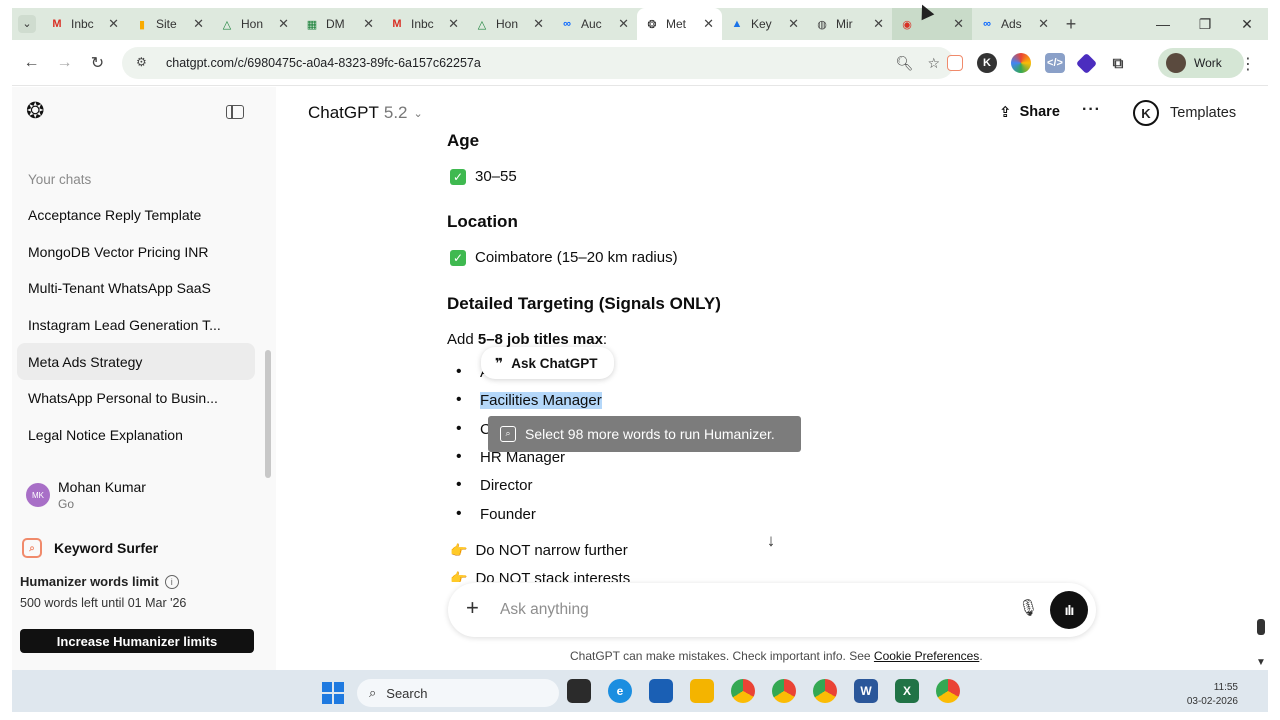  I want to click on k-extension-icon: K, so click(987, 63).